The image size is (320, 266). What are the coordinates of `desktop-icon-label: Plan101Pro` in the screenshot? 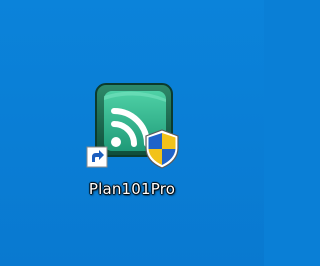 It's located at (132, 189).